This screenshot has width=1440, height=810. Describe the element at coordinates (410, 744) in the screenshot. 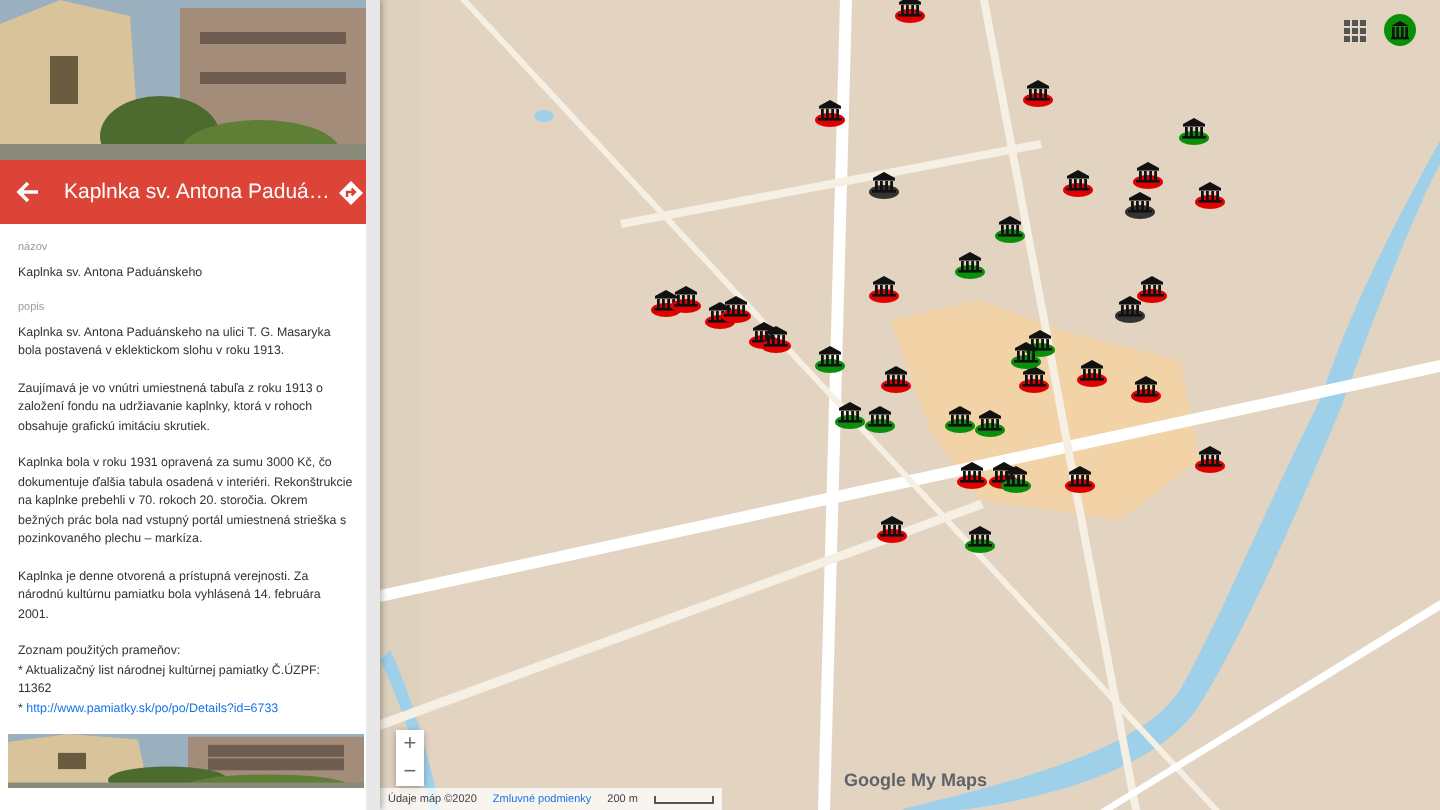

I see `zoom-in-button: +` at that location.